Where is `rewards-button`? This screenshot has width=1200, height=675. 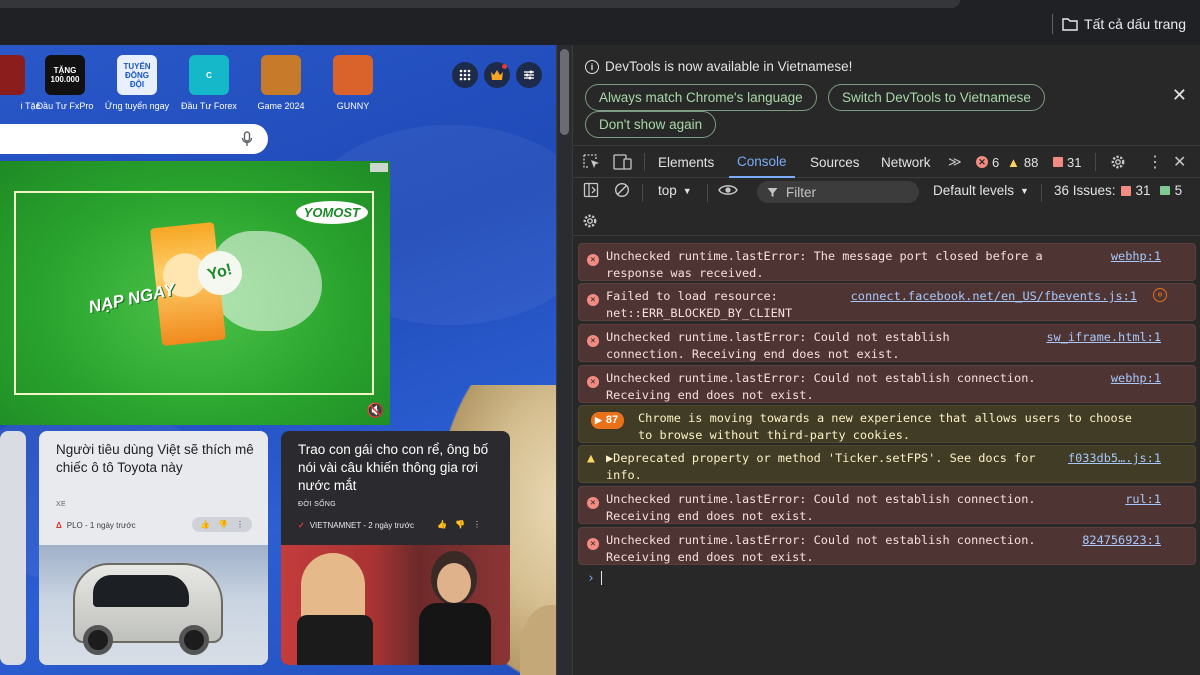 rewards-button is located at coordinates (497, 75).